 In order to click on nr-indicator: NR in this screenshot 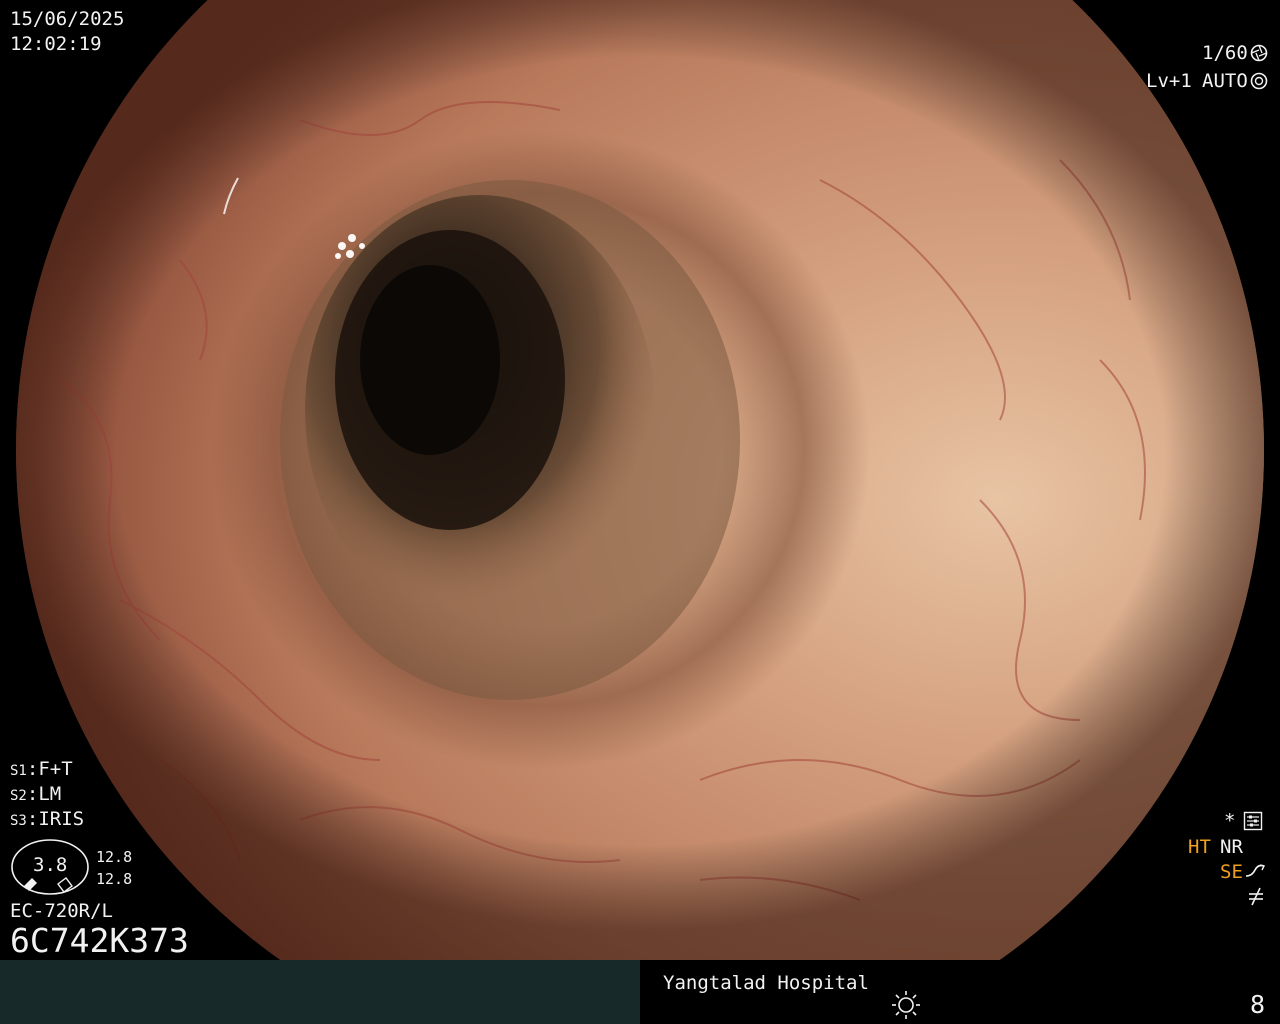, I will do `click(1231, 847)`.